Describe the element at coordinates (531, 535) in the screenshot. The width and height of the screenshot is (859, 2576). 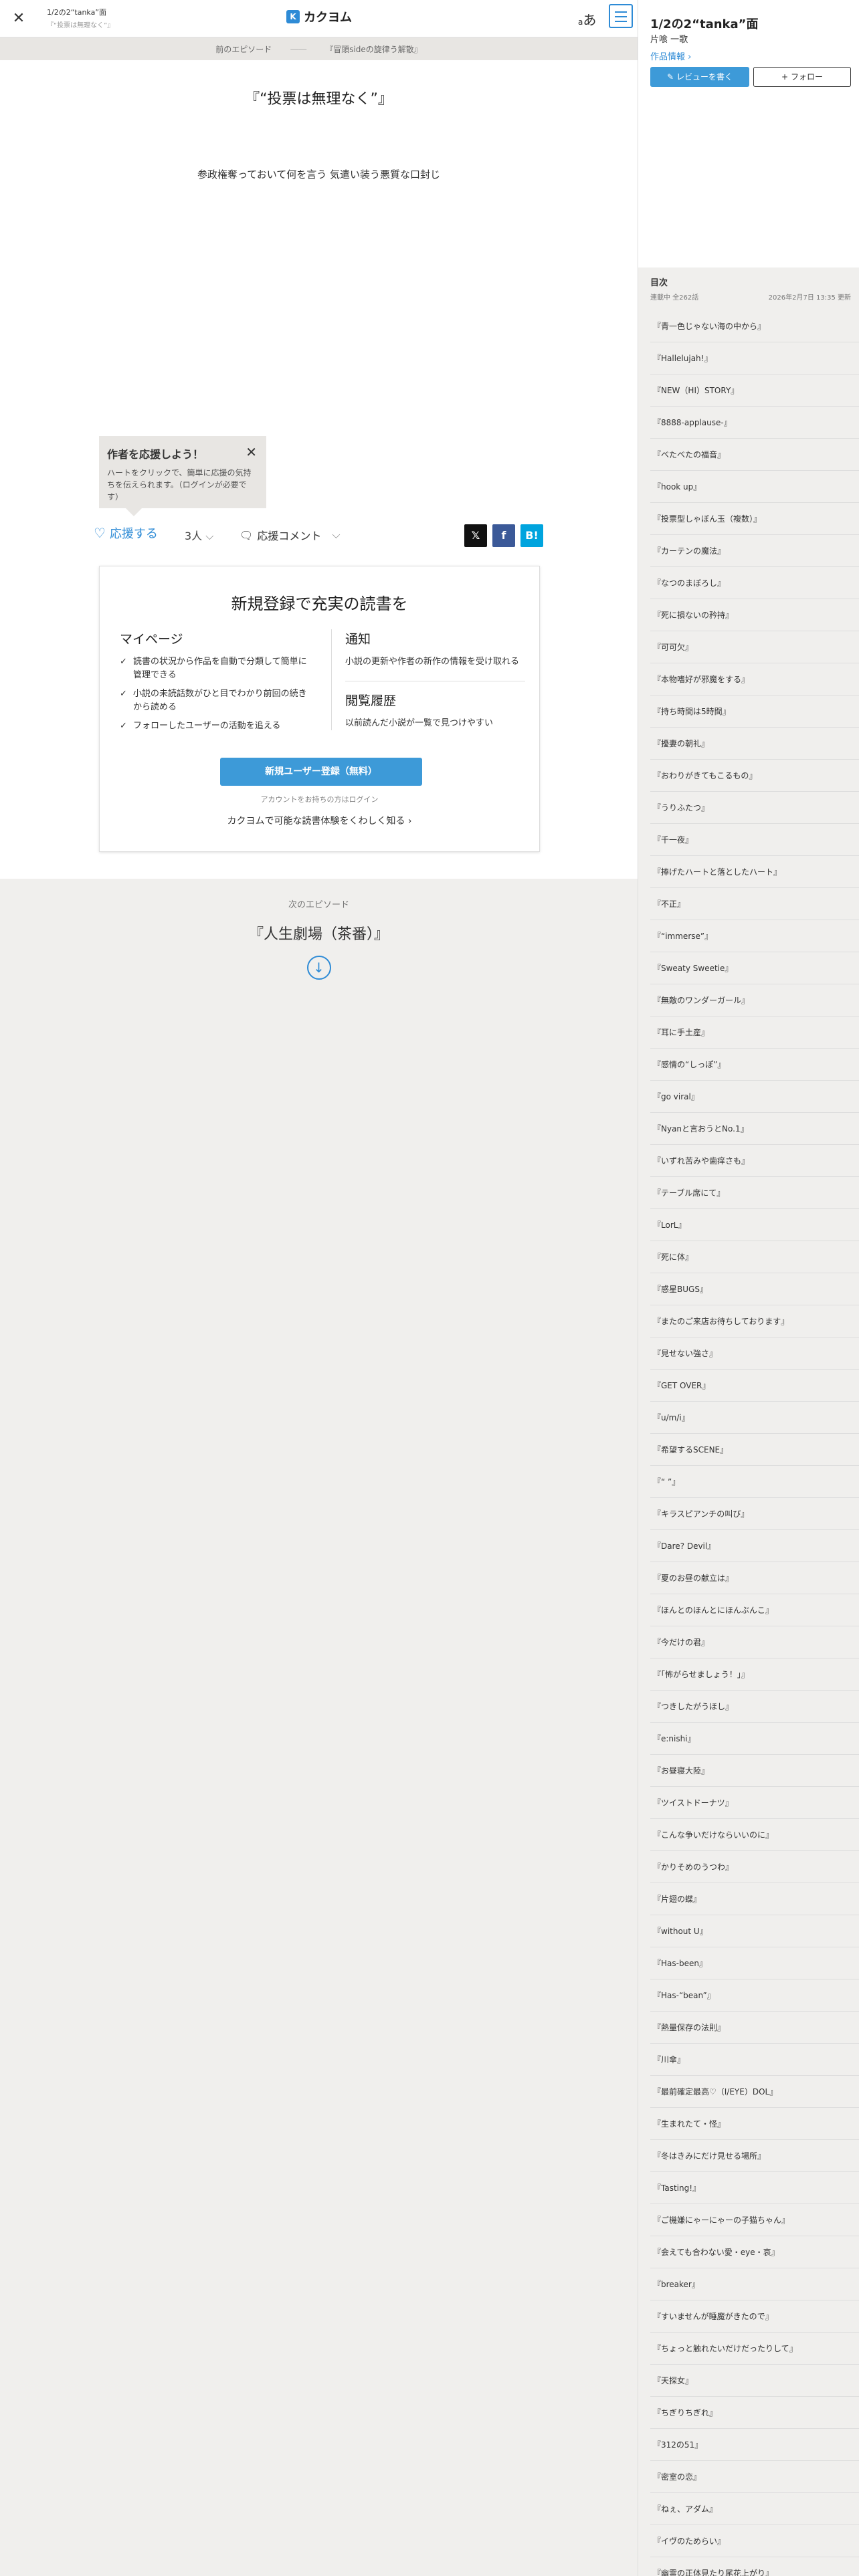
I see `hatena-bookmark-icon: B!` at that location.